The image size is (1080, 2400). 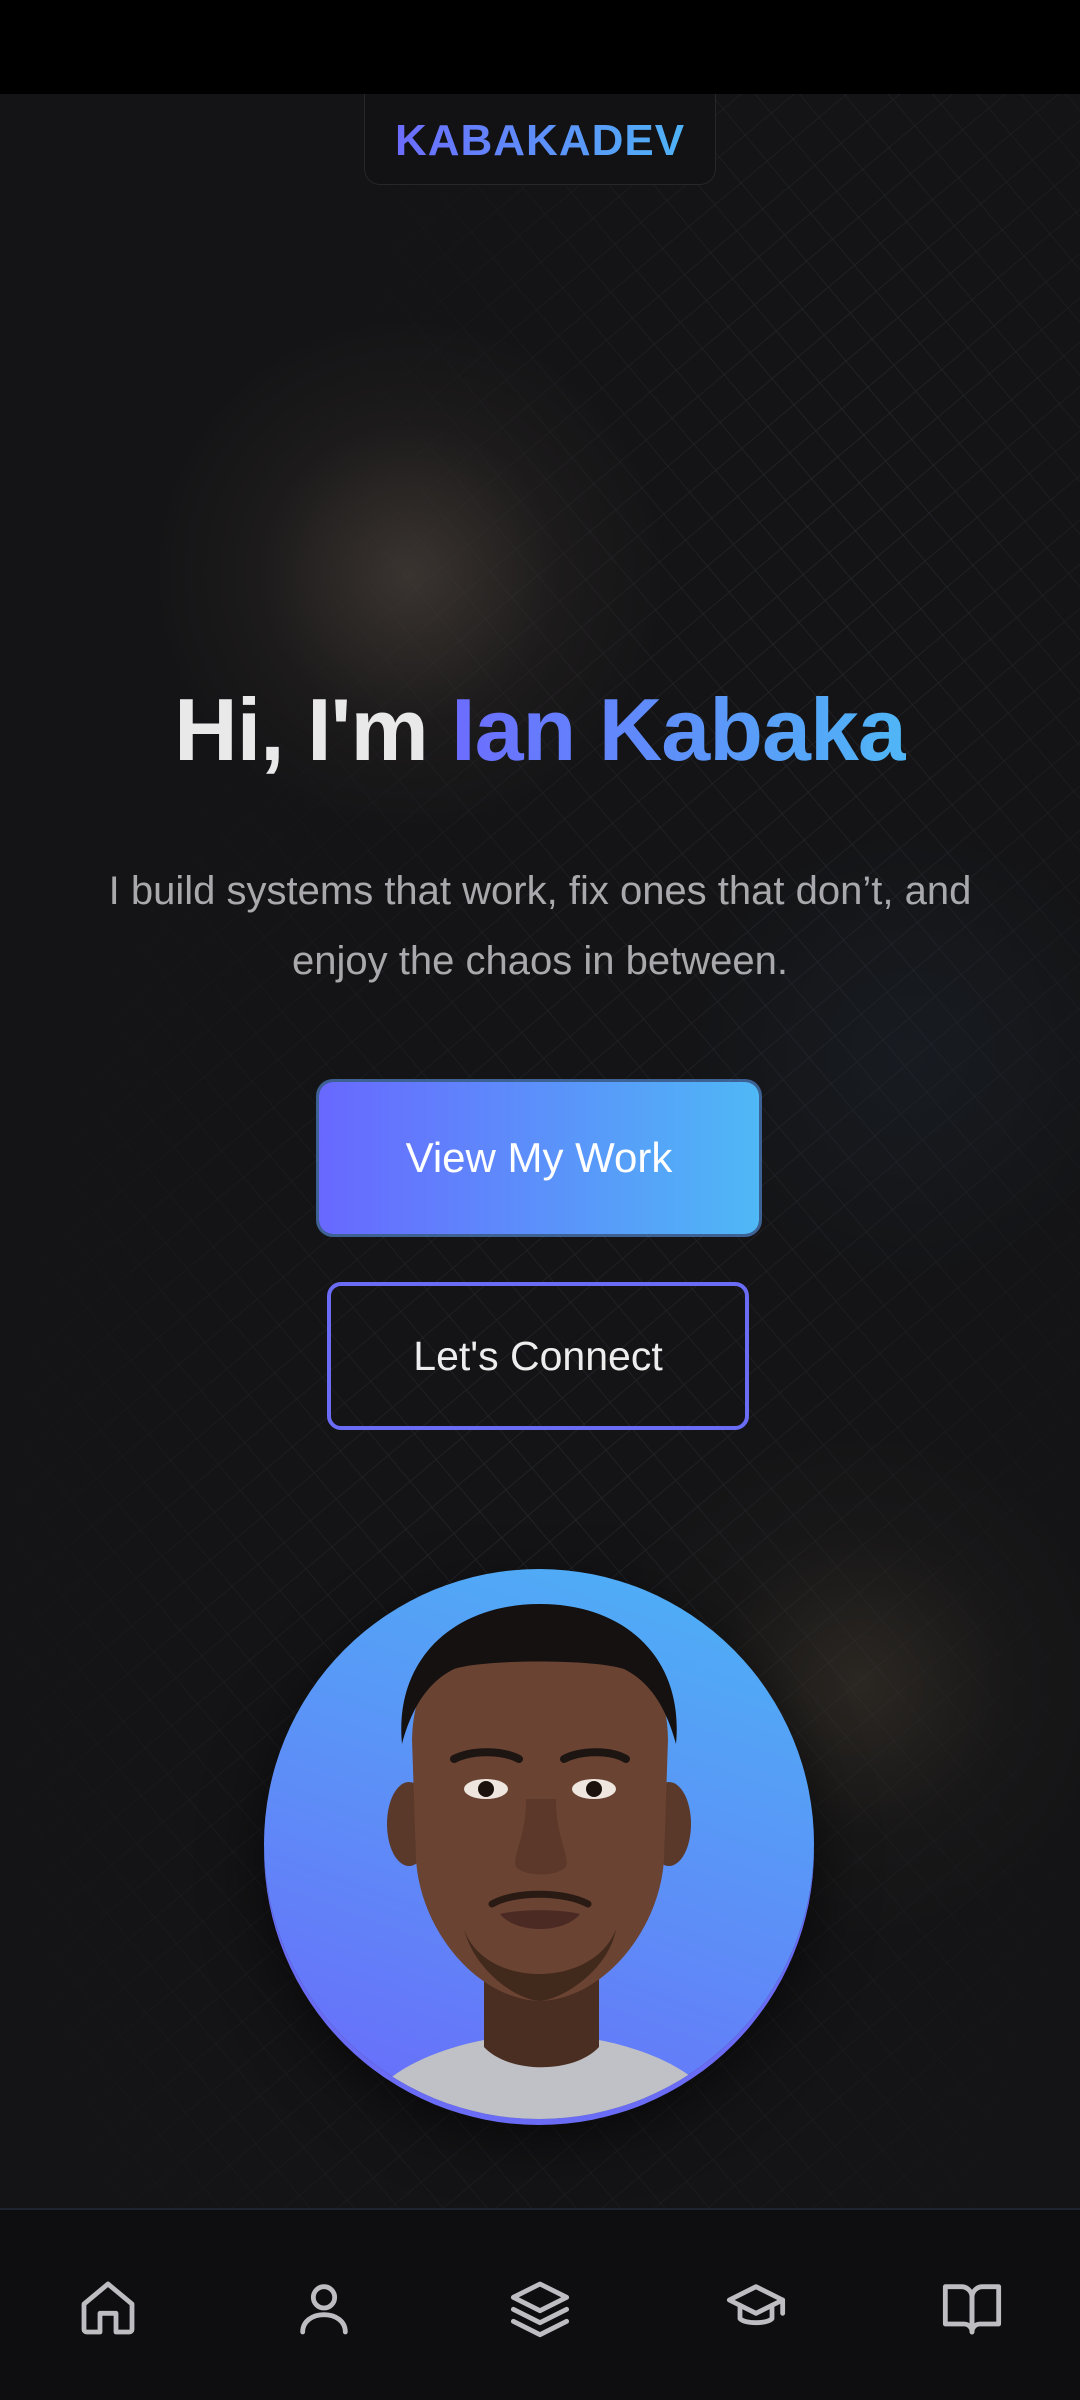 I want to click on nav-home, so click(x=108, y=2308).